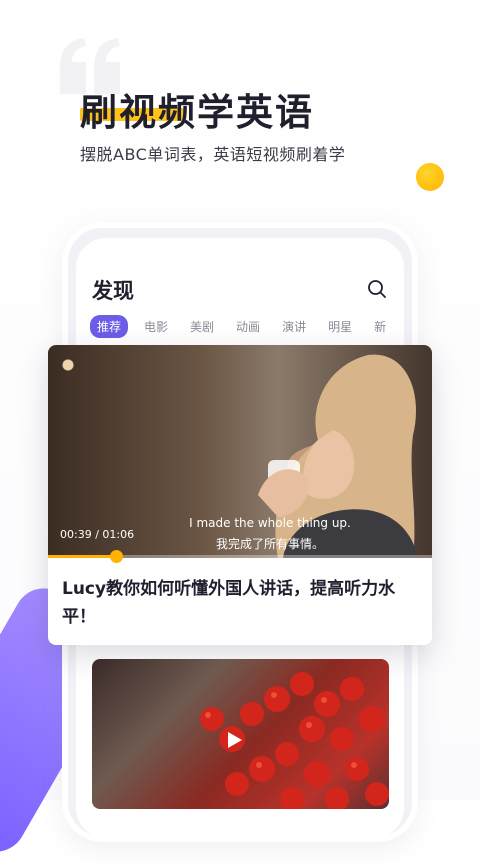 This screenshot has width=480, height=863. I want to click on video-title: Lucy教你如何听懂外国人讲话，提高听力水平！, so click(240, 603).